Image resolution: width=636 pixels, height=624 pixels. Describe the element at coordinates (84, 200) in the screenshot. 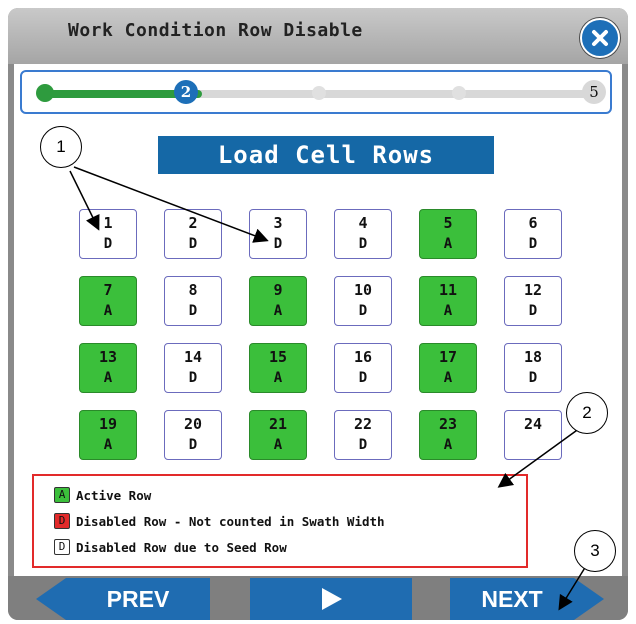

I see `callout-1-arrow-a` at that location.